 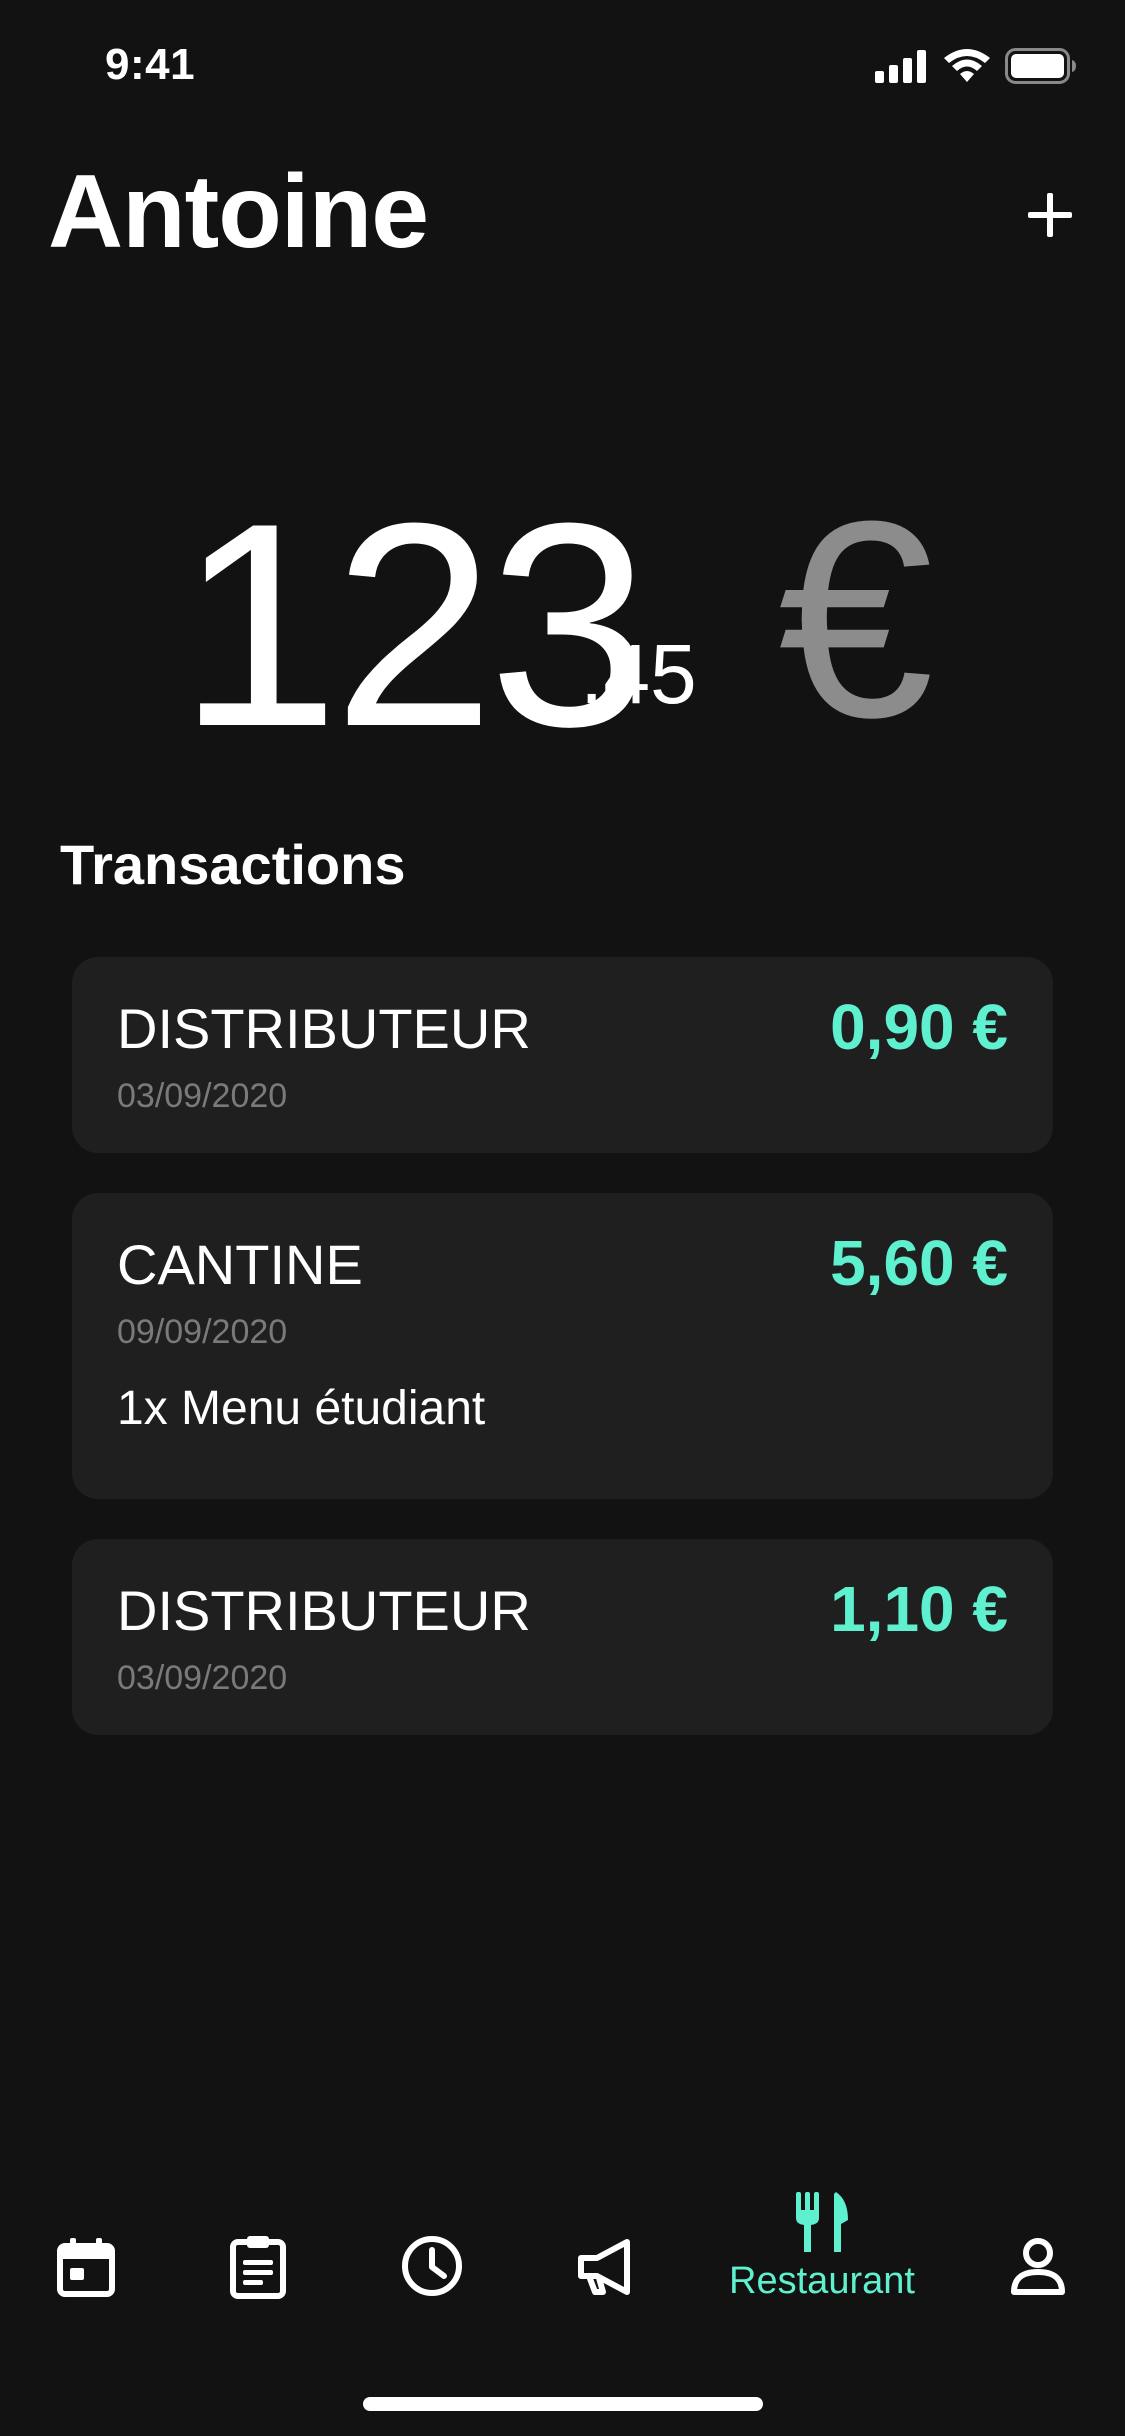 I want to click on transaction-amount: 1,10 €, so click(x=919, y=1609).